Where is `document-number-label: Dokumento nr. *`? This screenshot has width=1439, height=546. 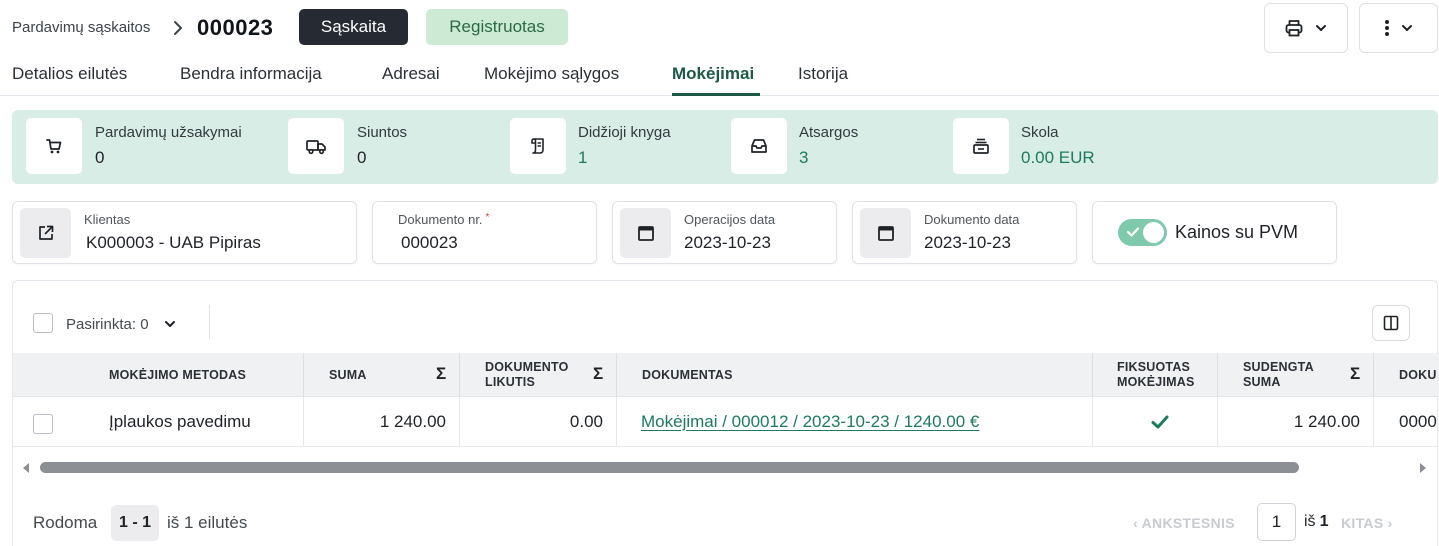
document-number-label: Dokumento nr. * is located at coordinates (444, 219).